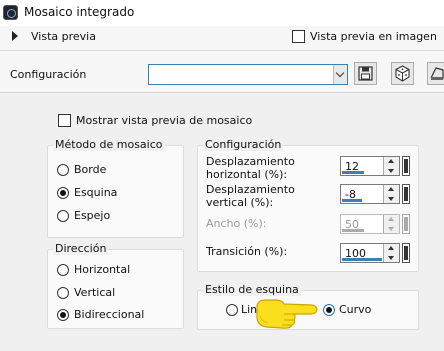  Describe the element at coordinates (92, 215) in the screenshot. I see `tiling-mirror-label: Espejo` at that location.